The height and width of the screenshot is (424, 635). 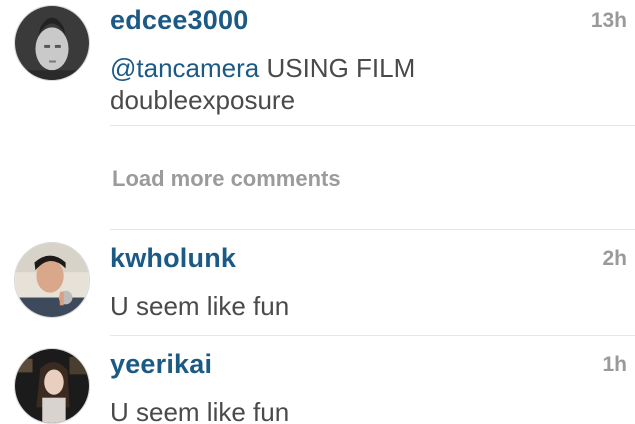 What do you see at coordinates (608, 20) in the screenshot?
I see `timestamp: 13h` at bounding box center [608, 20].